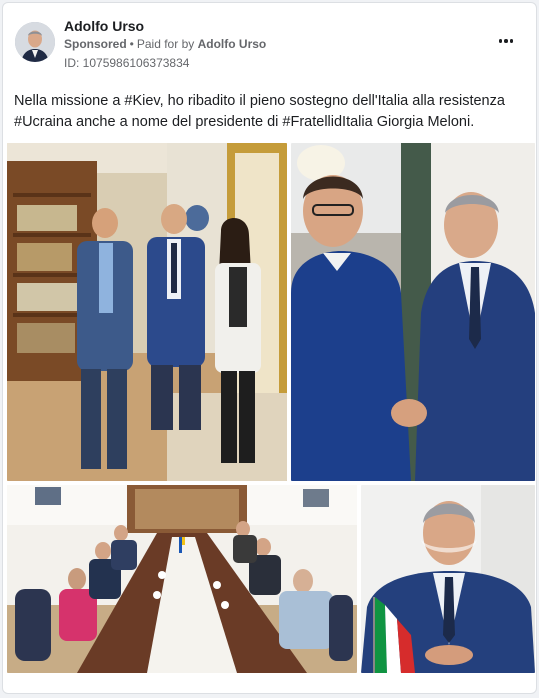  I want to click on ad-id: ID: 1075986106373834, so click(127, 63).